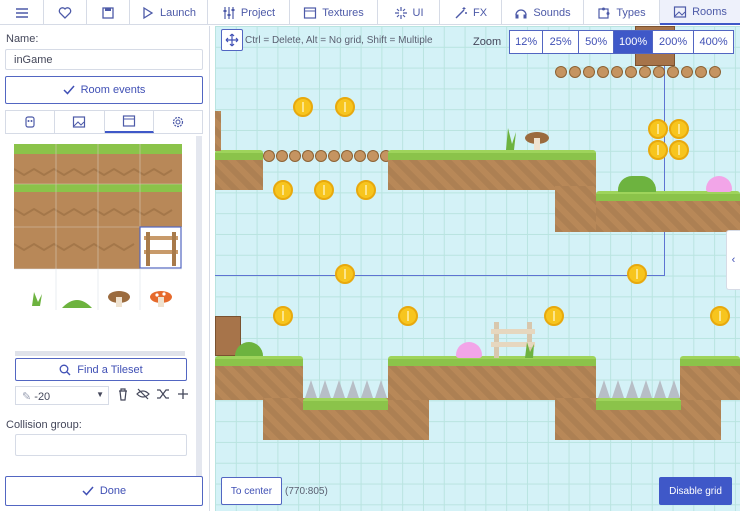 Image resolution: width=740 pixels, height=511 pixels. What do you see at coordinates (695, 491) in the screenshot?
I see `disable-grid-button: Disable grid` at bounding box center [695, 491].